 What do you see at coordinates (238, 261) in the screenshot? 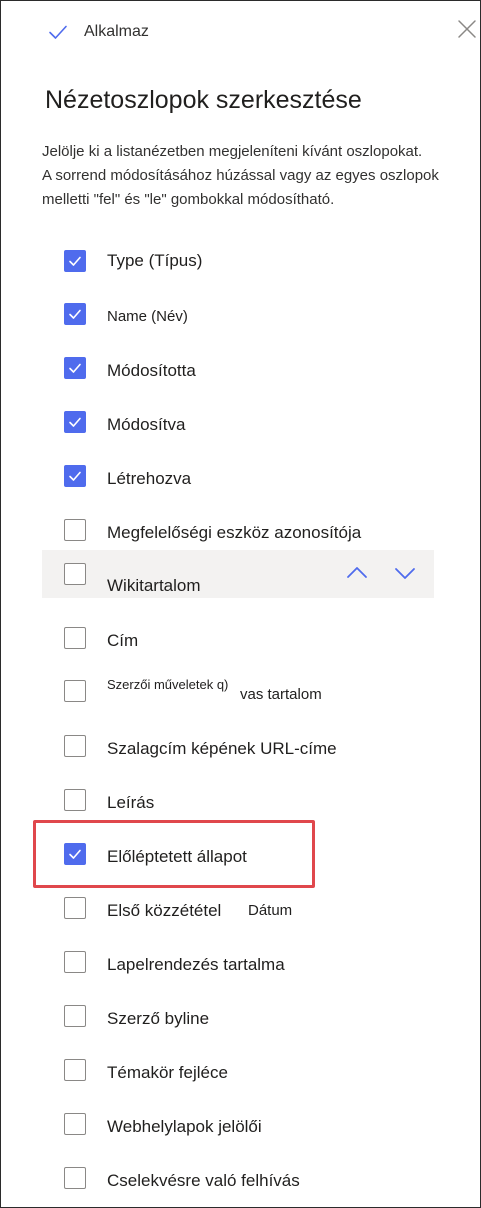
I see `column-row-type: Type (Típus)` at bounding box center [238, 261].